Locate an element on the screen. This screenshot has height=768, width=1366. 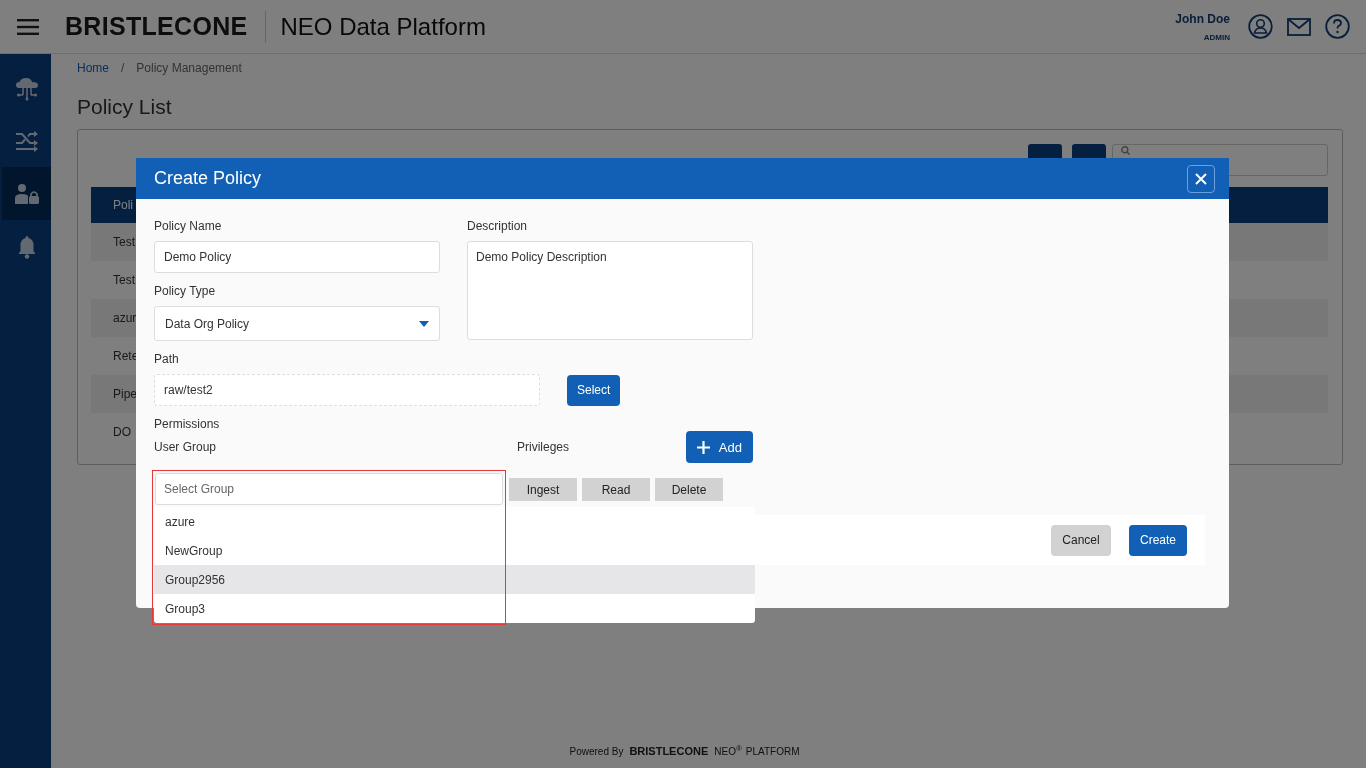
sidebar-item is located at coordinates (26, 193).